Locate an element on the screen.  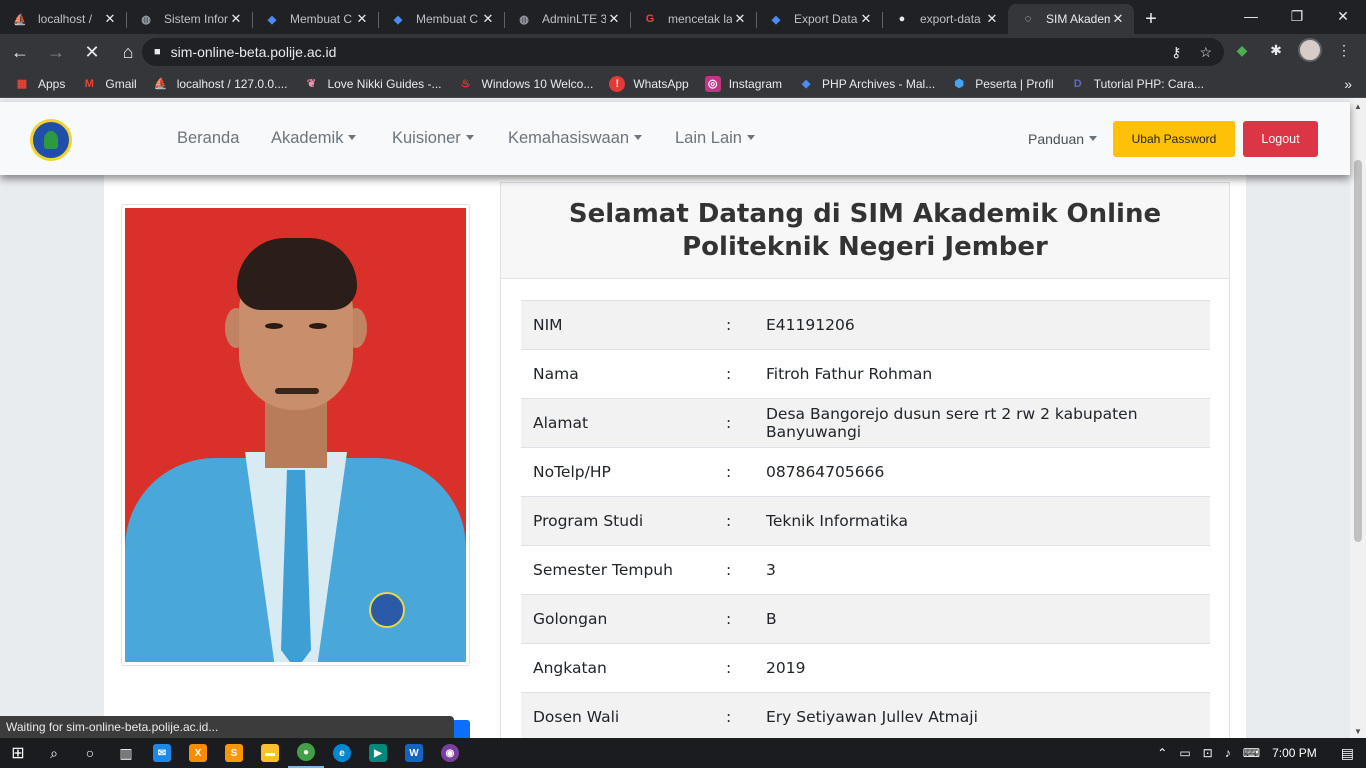
word-icon: W is located at coordinates (414, 753).